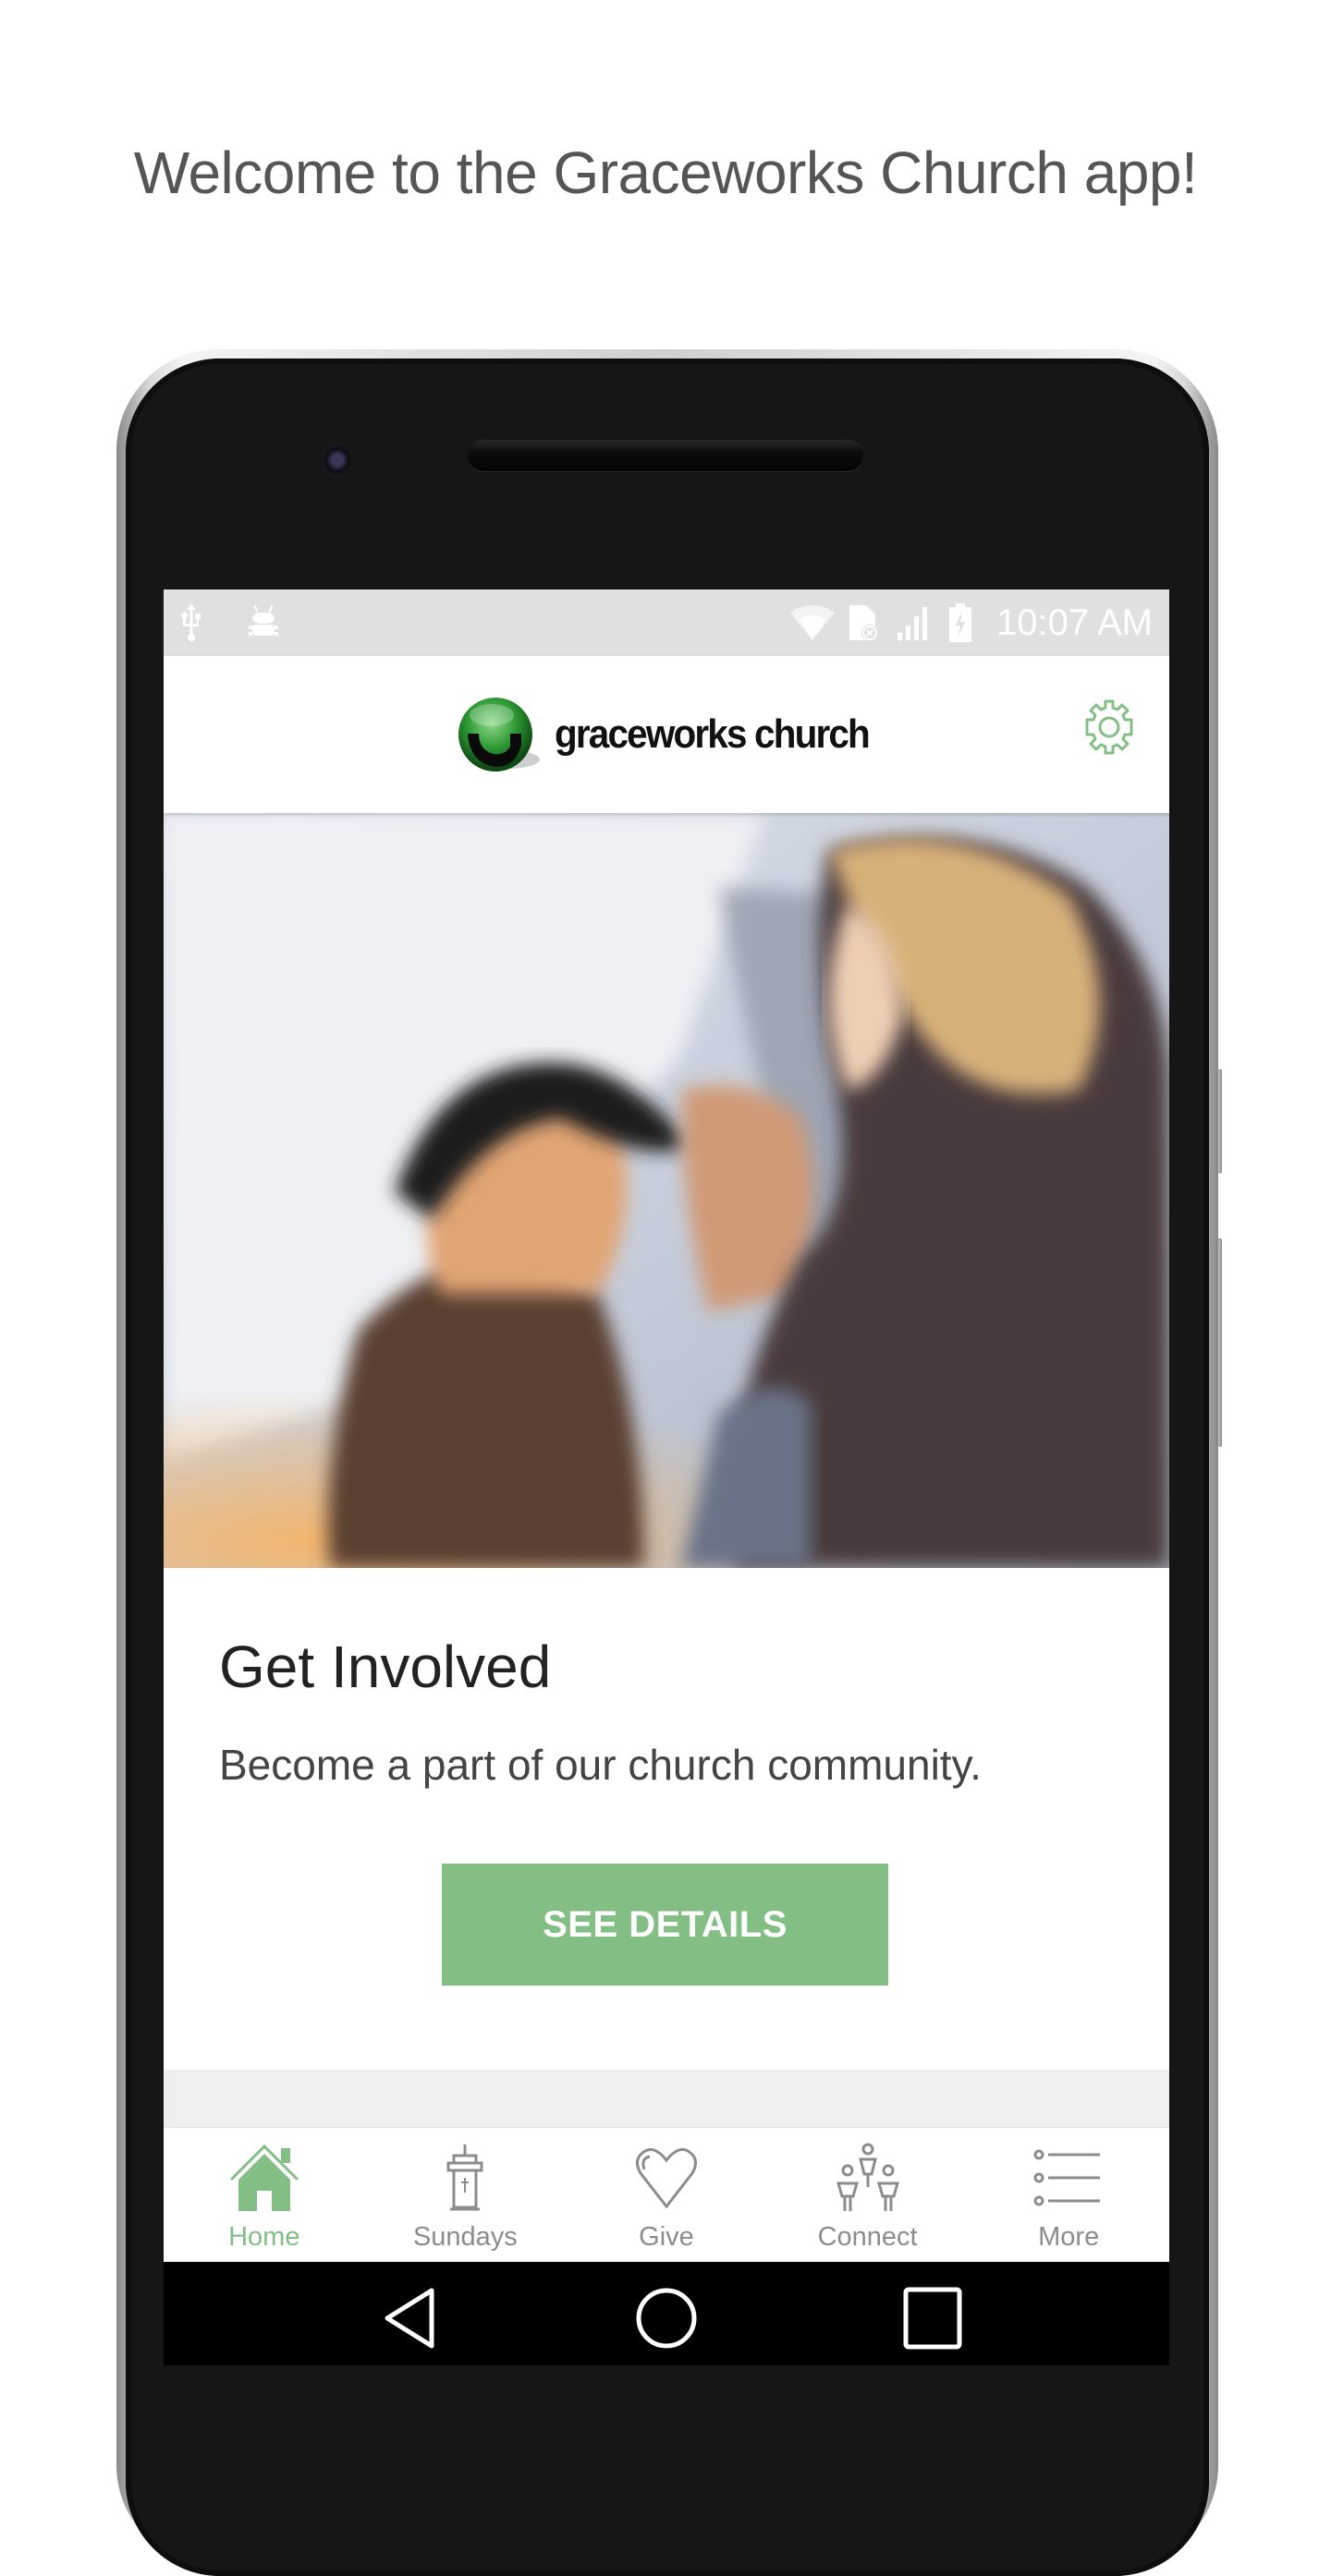  What do you see at coordinates (666, 2099) in the screenshot?
I see `content-spacer` at bounding box center [666, 2099].